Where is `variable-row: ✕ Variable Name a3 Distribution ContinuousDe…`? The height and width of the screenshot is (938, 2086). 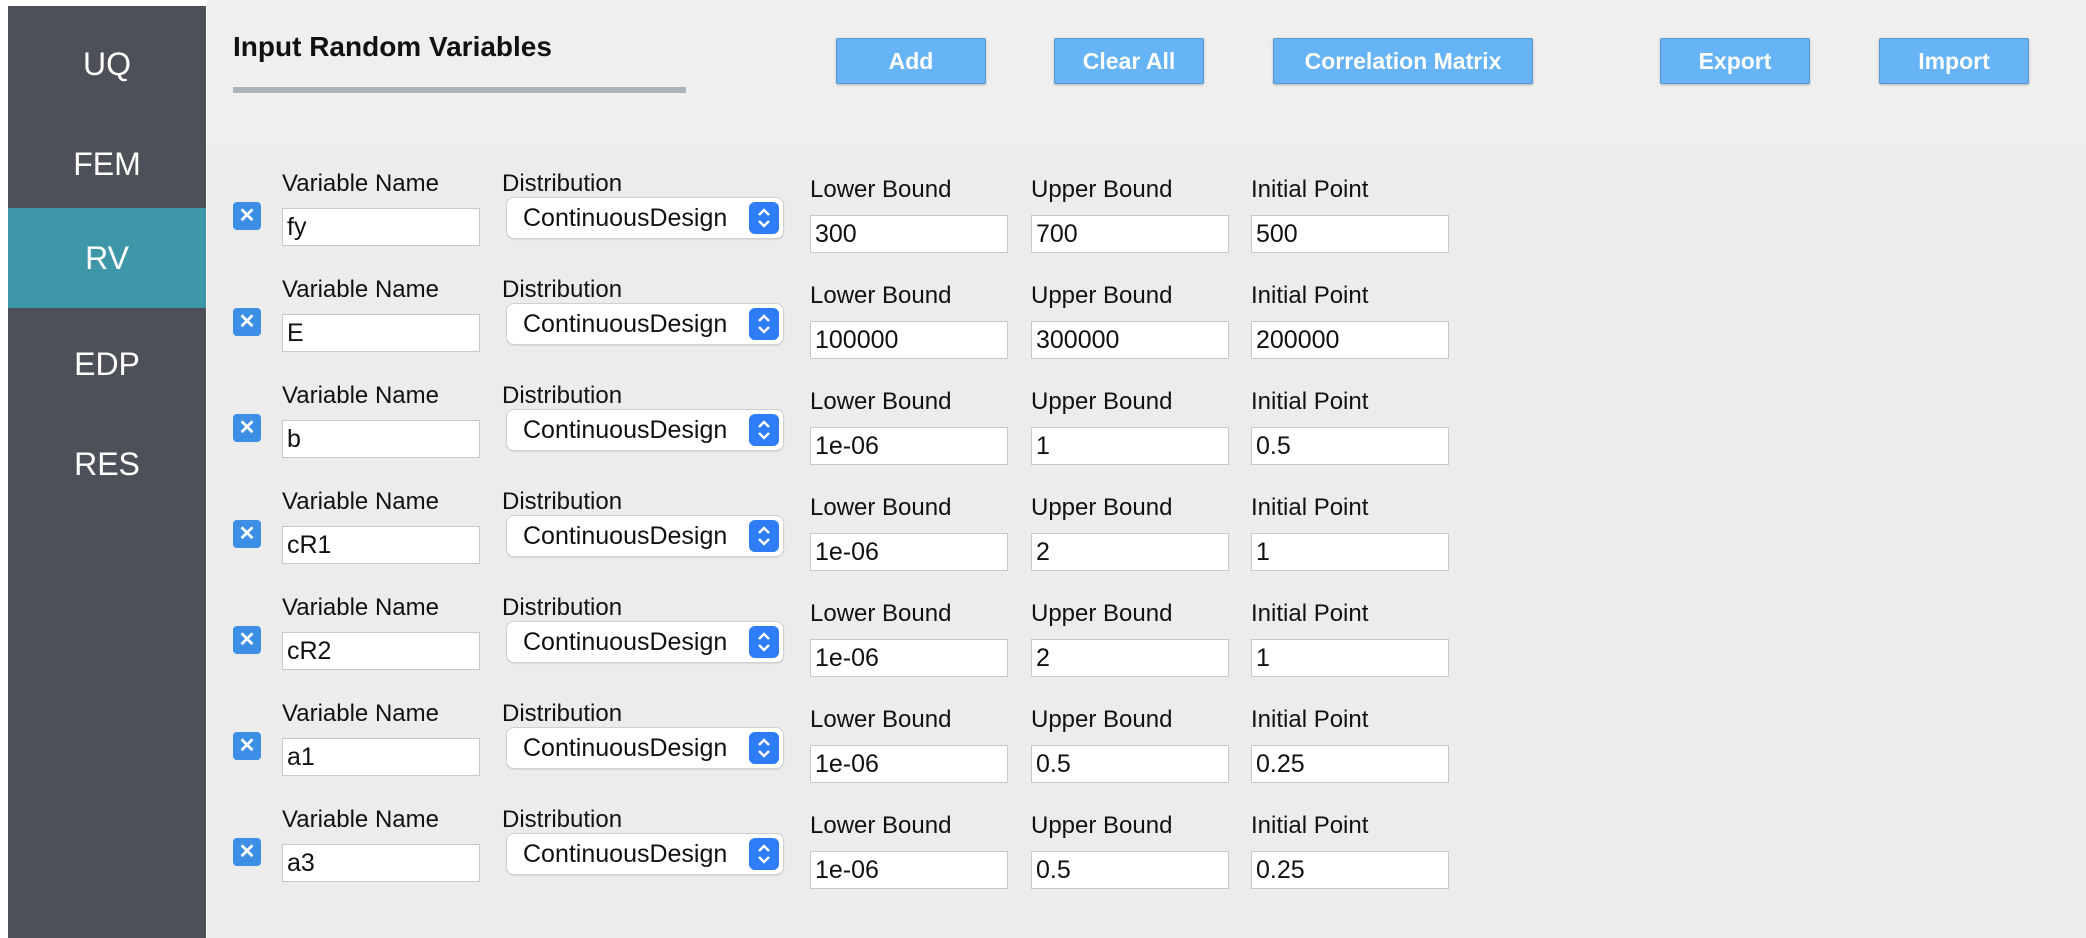
variable-row: ✕ Variable Name a3 Distribution ContinuousDe… is located at coordinates (1146, 849).